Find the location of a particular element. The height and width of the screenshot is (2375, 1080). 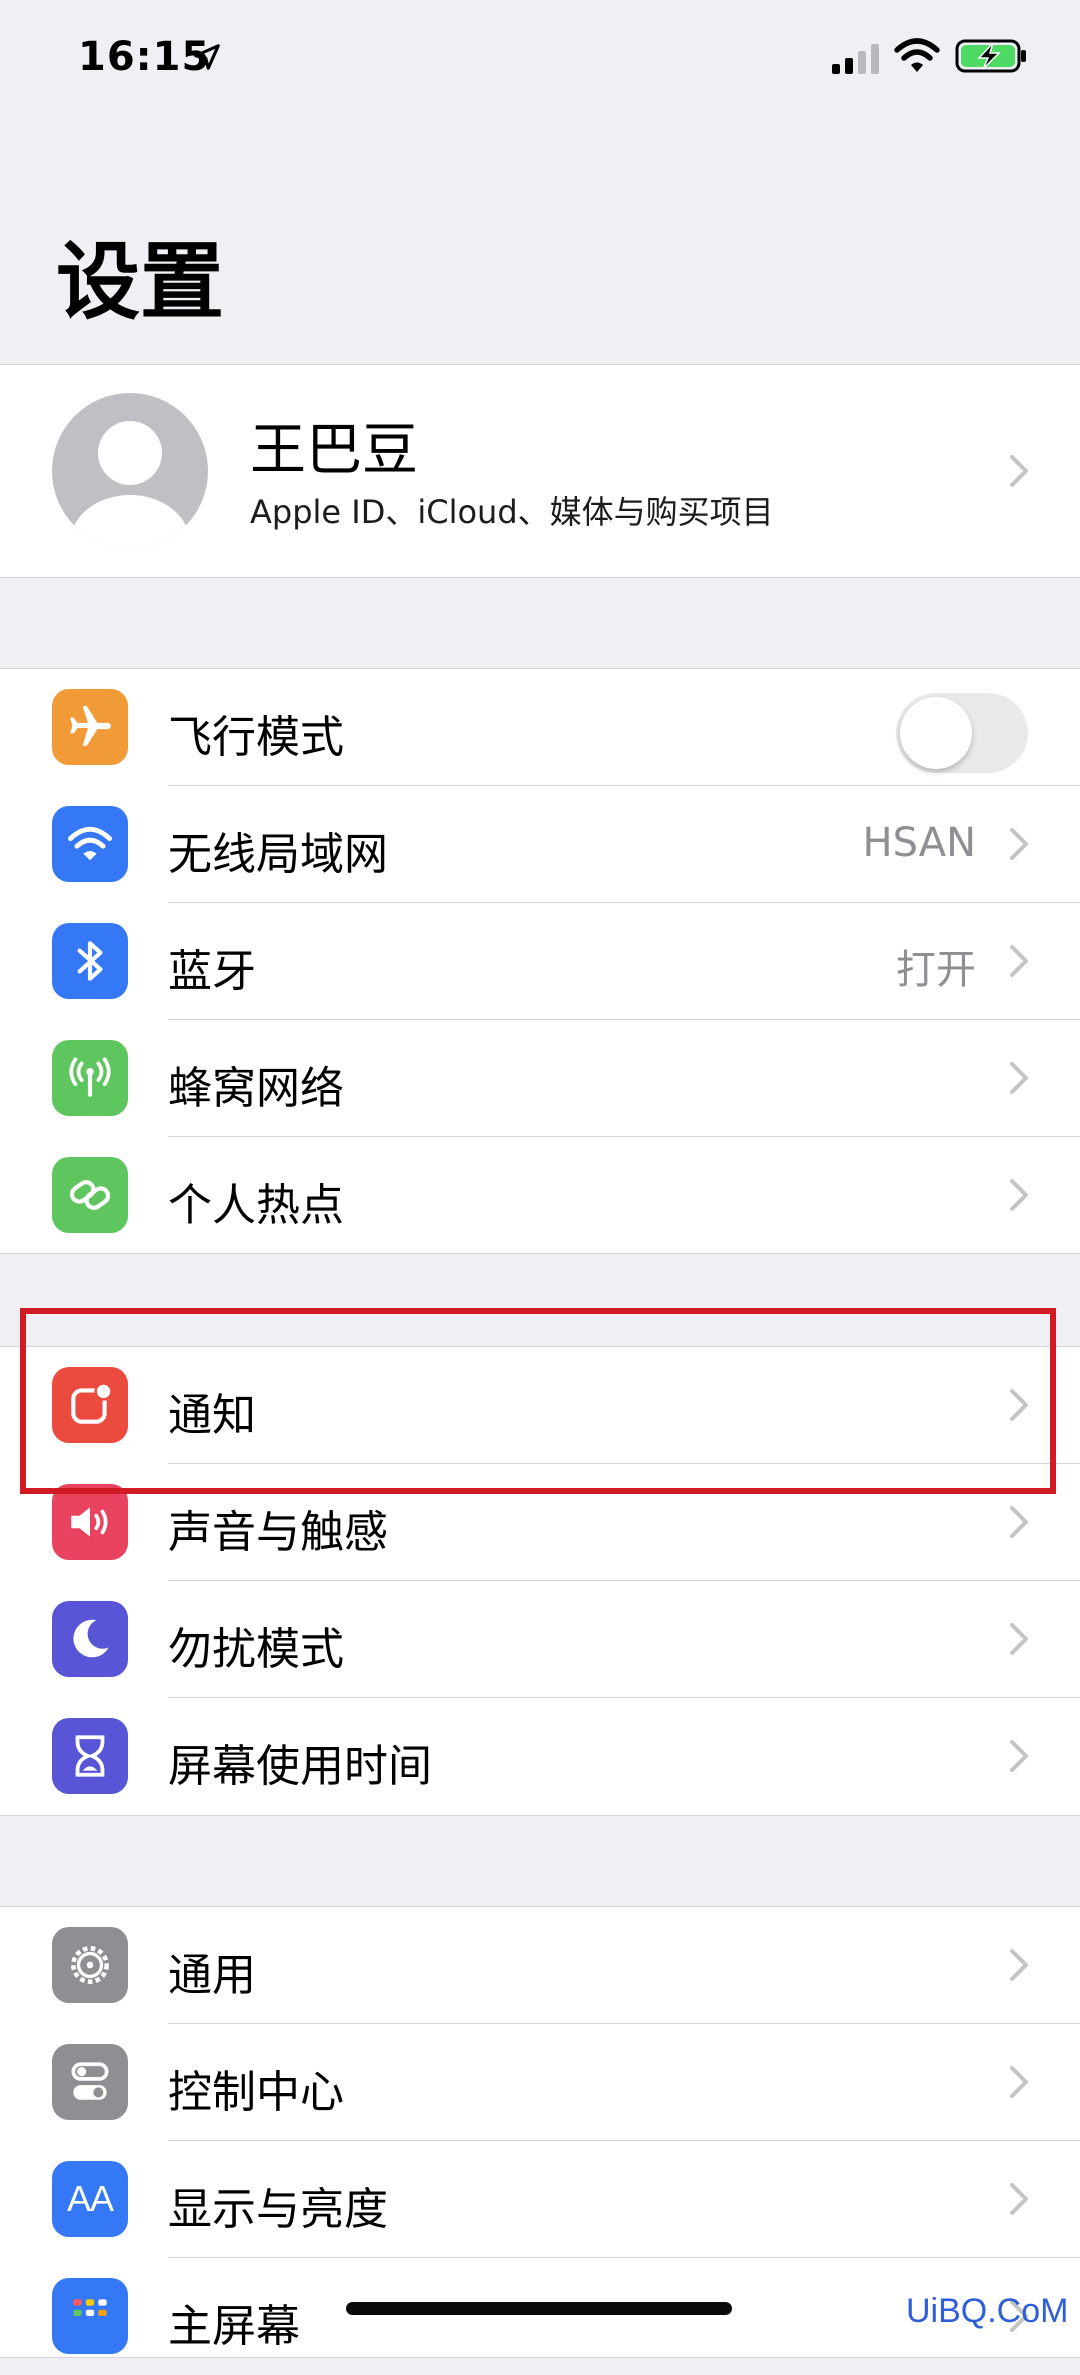

display-icon: AA is located at coordinates (90, 2199).